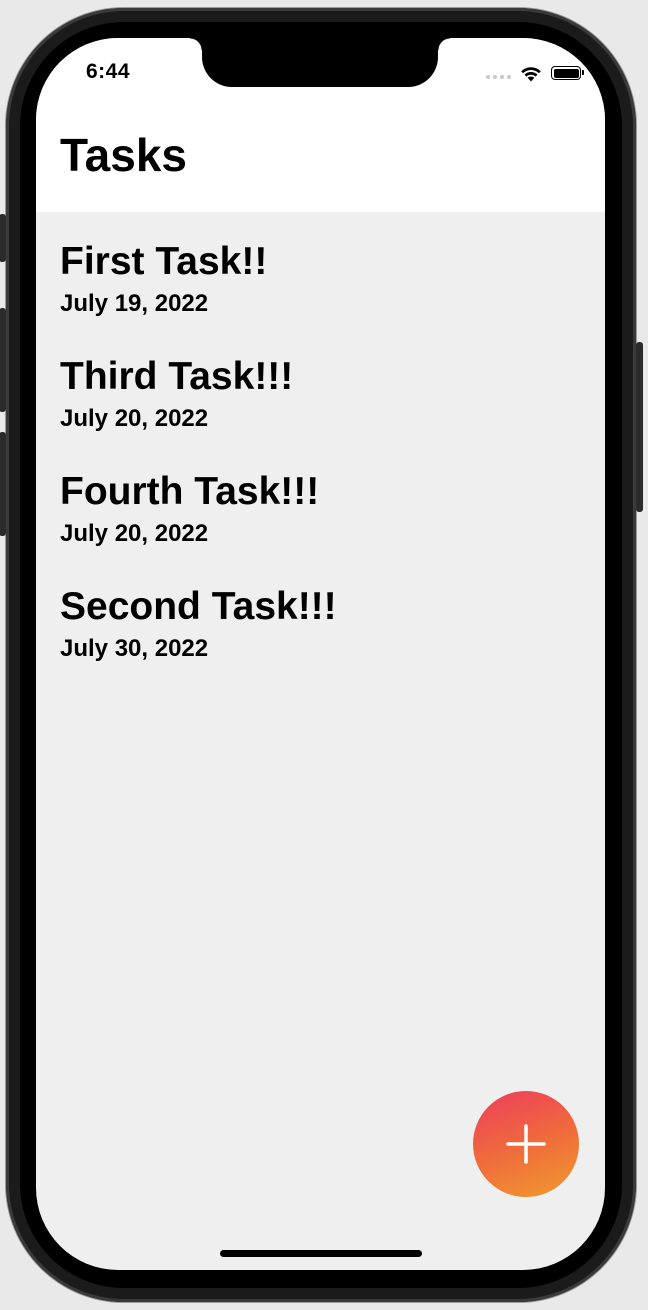 The width and height of the screenshot is (648, 1310). I want to click on add-task-button, so click(526, 1144).